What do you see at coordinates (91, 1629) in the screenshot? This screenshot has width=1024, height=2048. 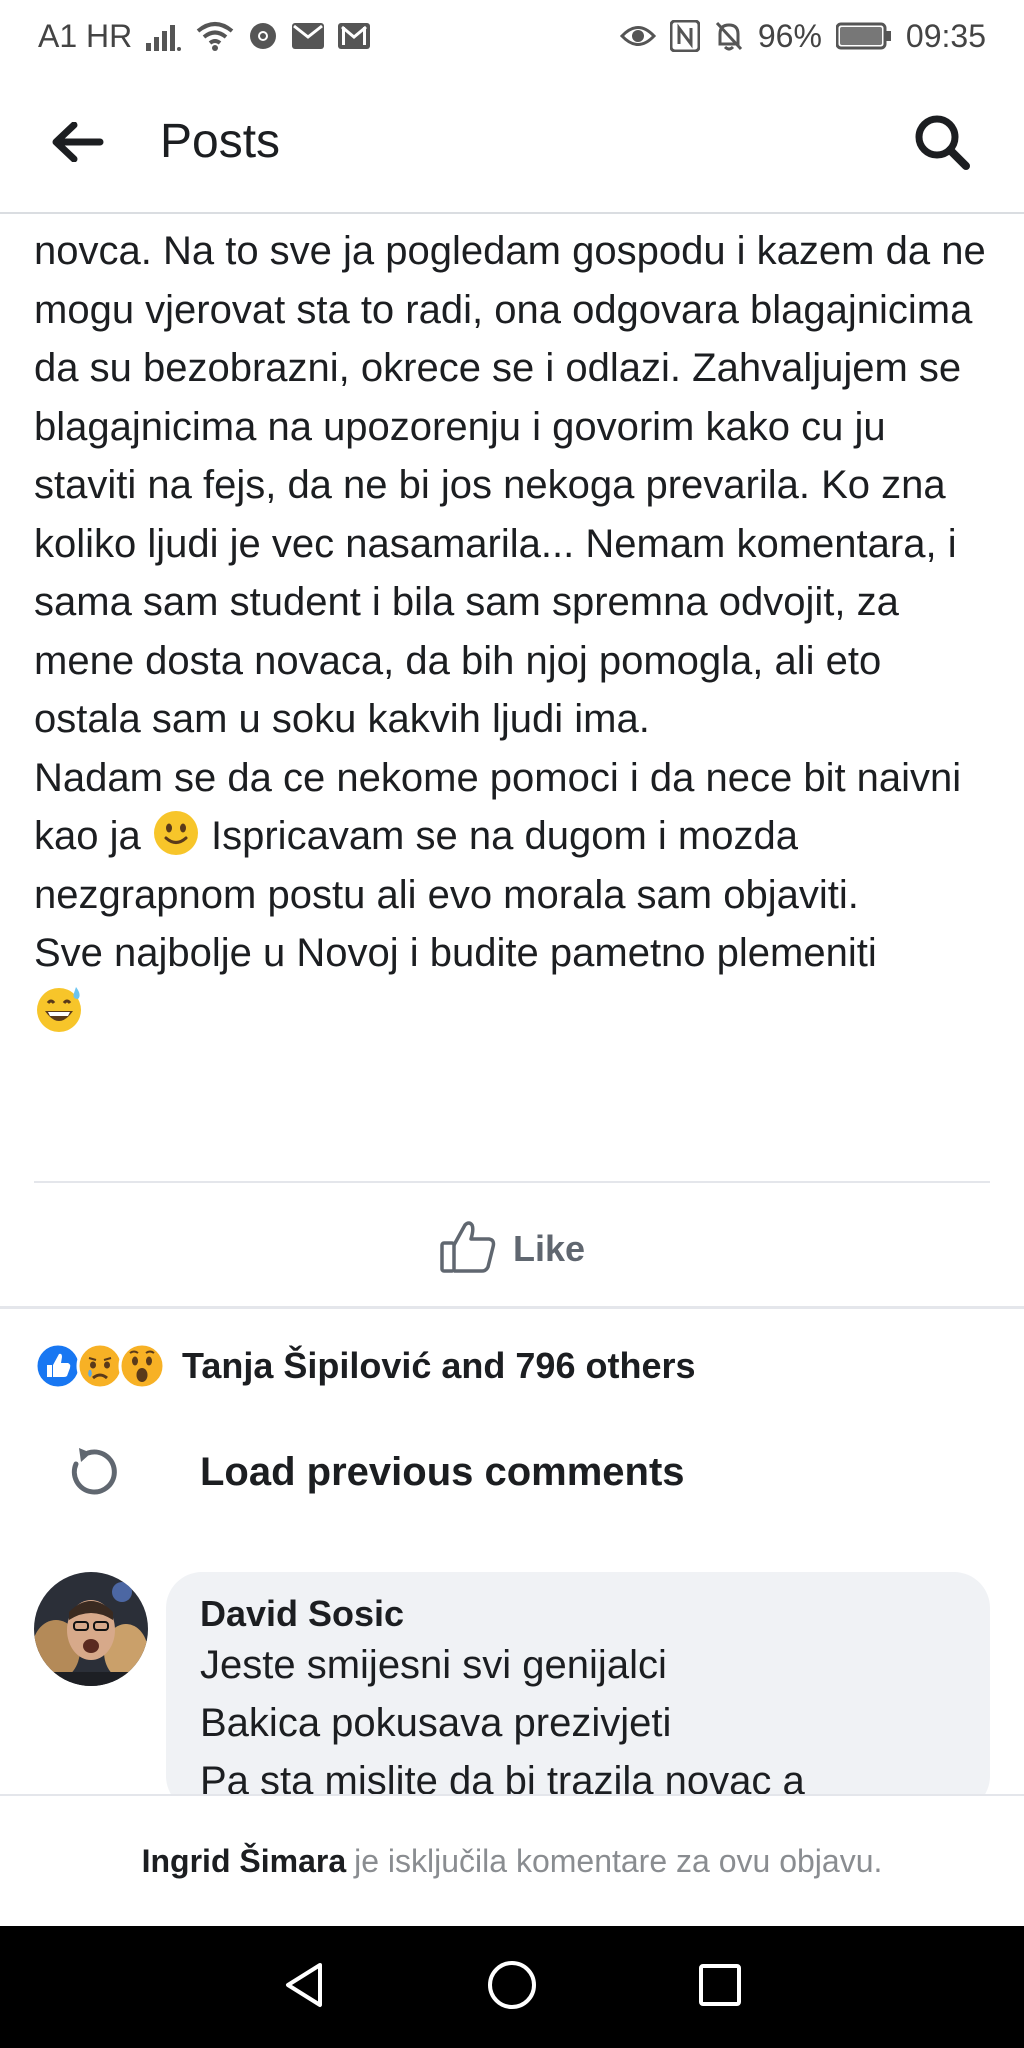 I see `avatar` at bounding box center [91, 1629].